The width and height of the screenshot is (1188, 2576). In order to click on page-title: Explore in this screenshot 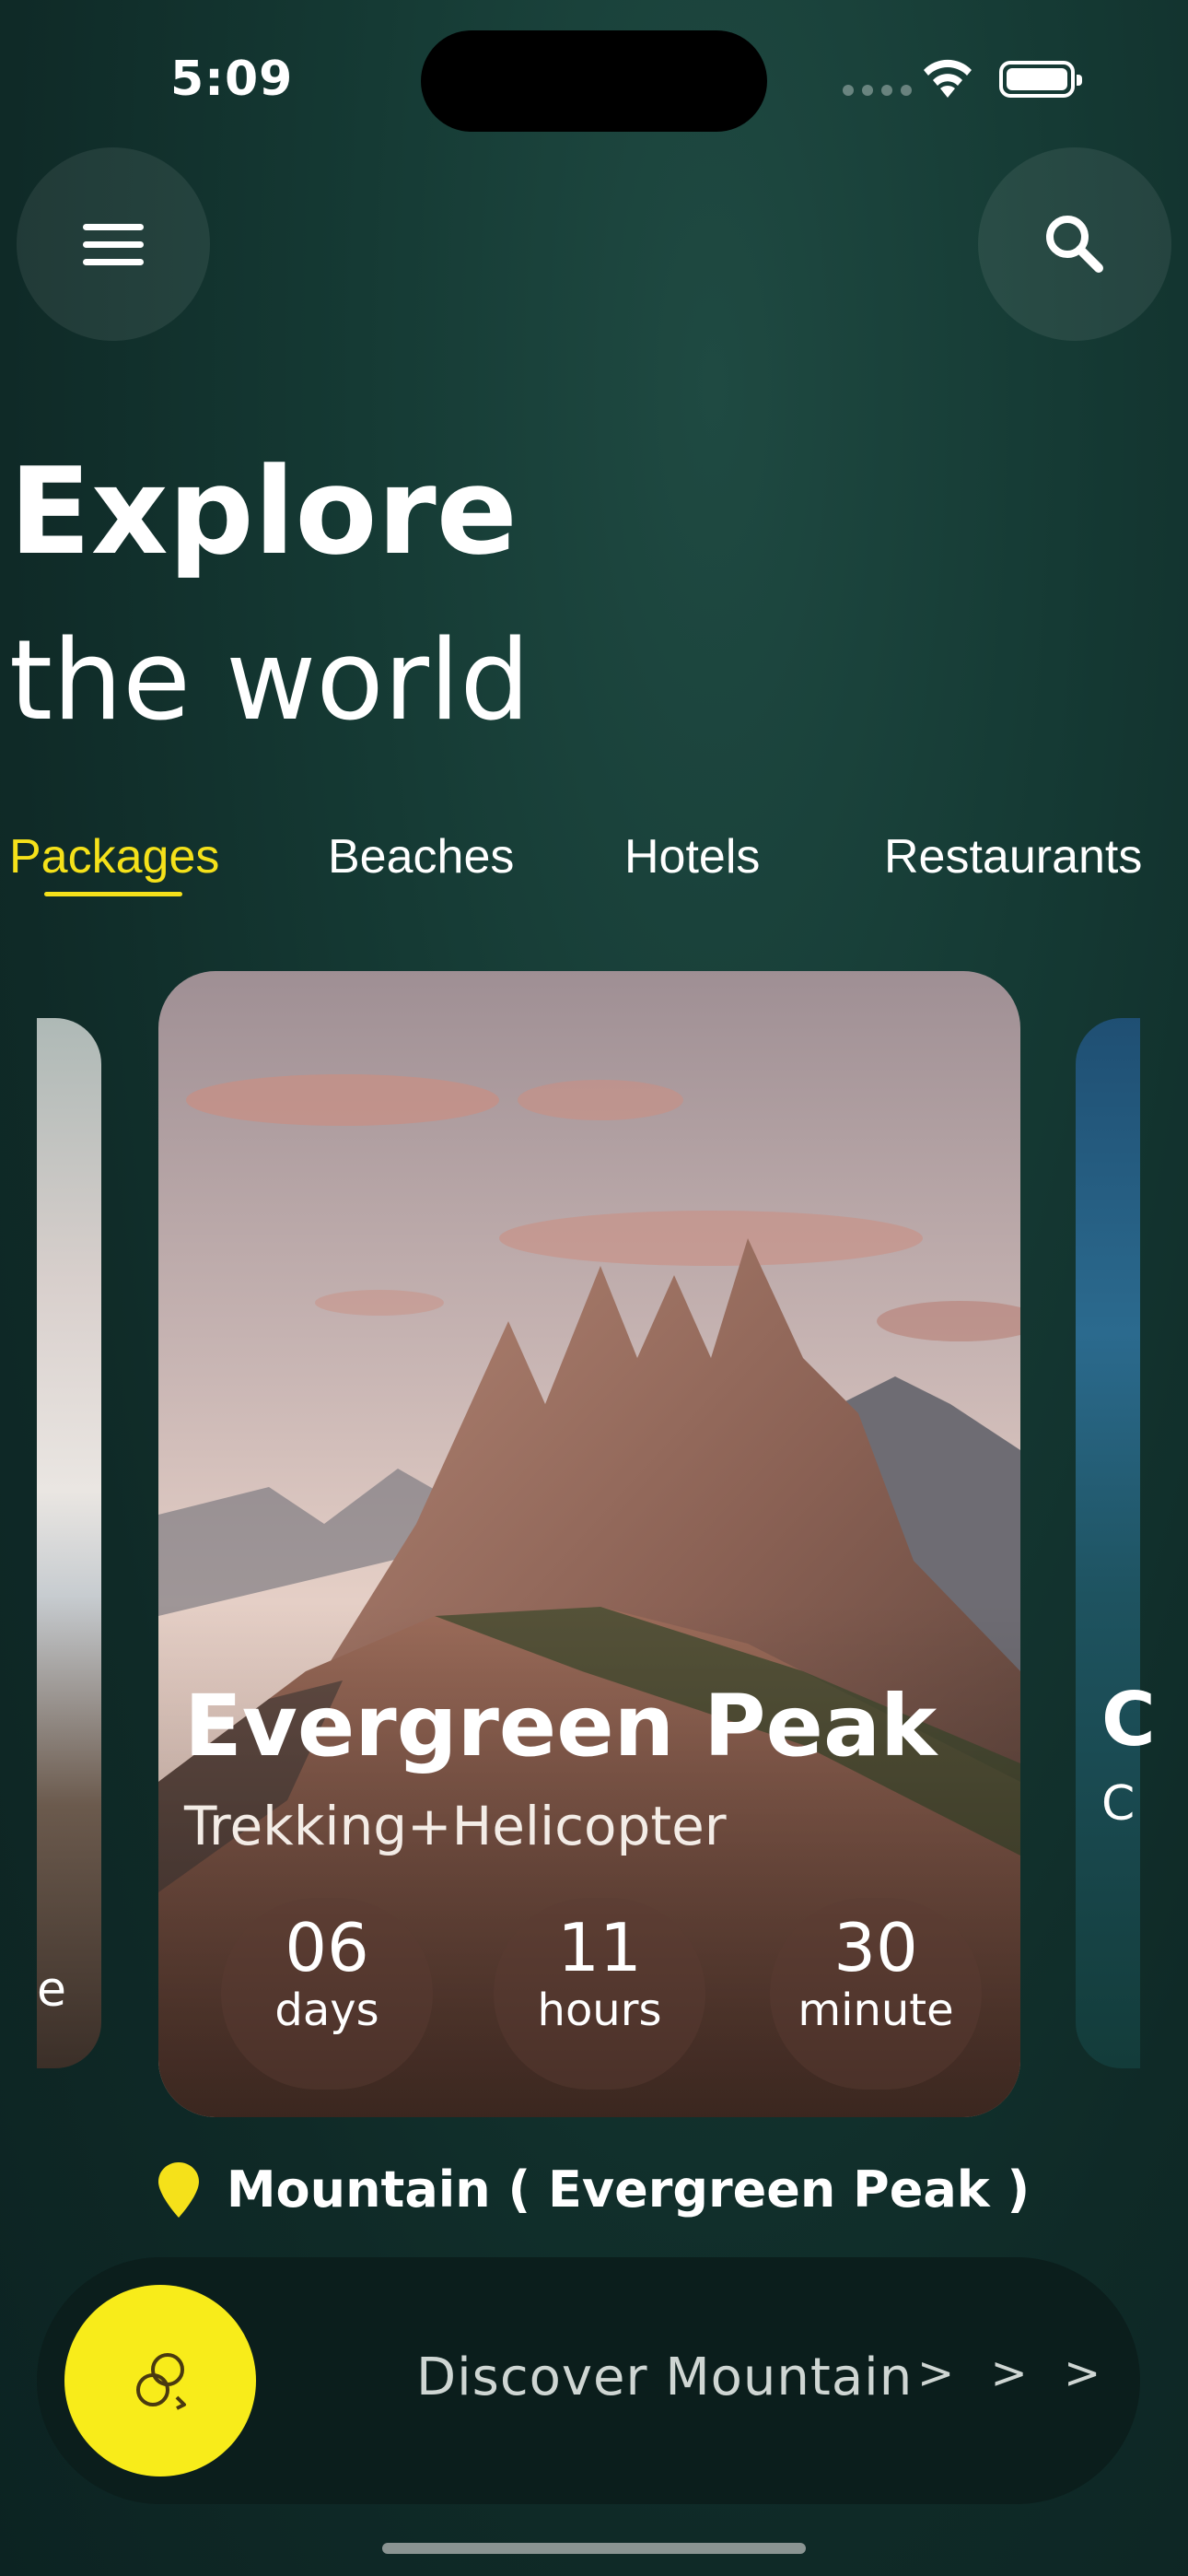, I will do `click(263, 511)`.